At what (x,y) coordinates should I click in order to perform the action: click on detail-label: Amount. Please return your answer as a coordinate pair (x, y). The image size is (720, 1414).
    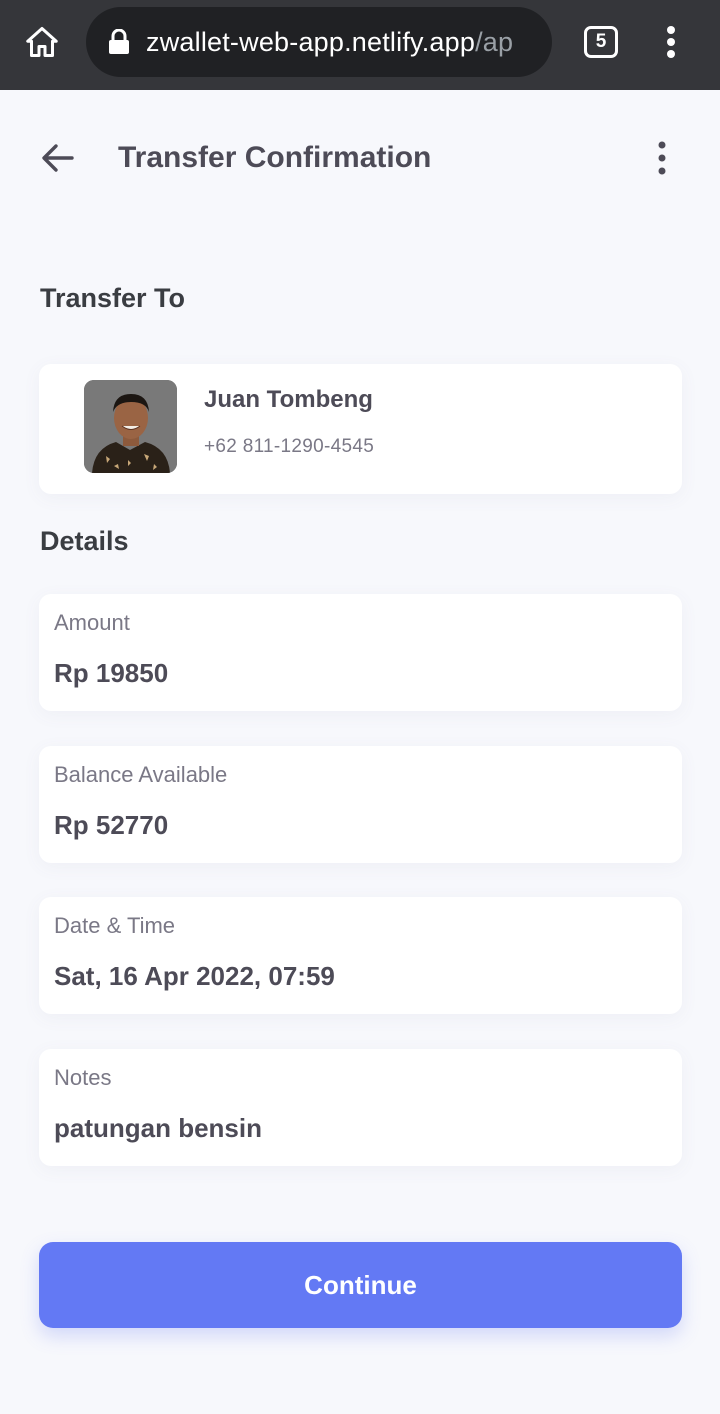
    Looking at the image, I should click on (92, 622).